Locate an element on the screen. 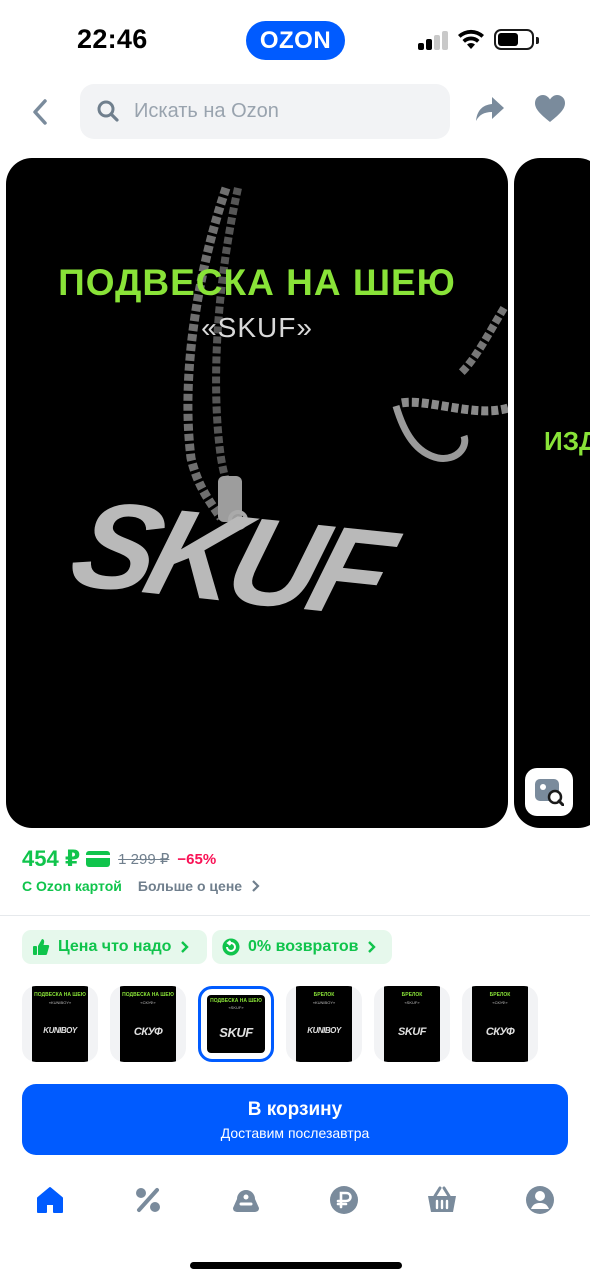  home-icon is located at coordinates (50, 1200).